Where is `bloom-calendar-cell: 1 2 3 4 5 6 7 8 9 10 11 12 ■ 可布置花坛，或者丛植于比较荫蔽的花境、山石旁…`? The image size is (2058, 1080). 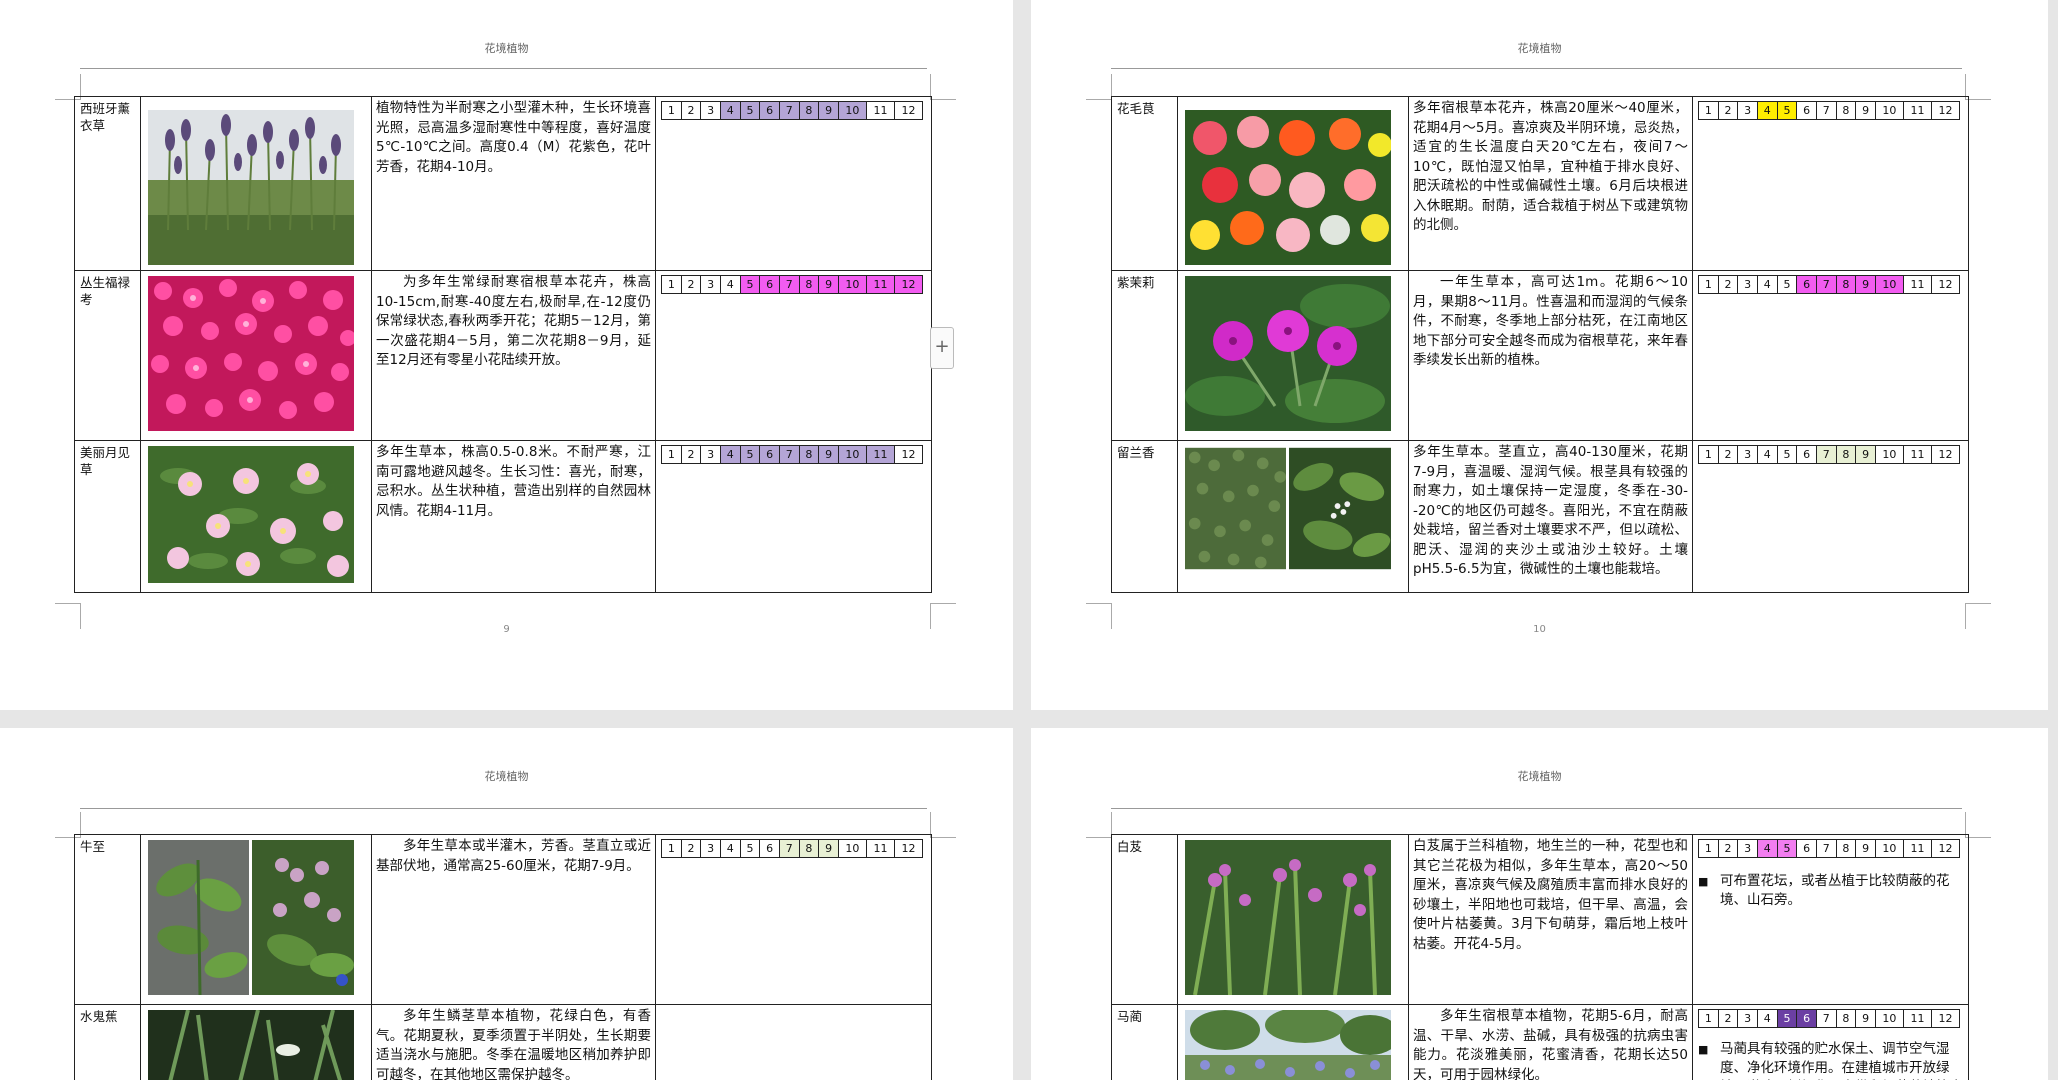 bloom-calendar-cell: 1 2 3 4 5 6 7 8 9 10 11 12 ■ 可布置花坛，或者丛植于比较荫蔽的花境、山石旁… is located at coordinates (1830, 919).